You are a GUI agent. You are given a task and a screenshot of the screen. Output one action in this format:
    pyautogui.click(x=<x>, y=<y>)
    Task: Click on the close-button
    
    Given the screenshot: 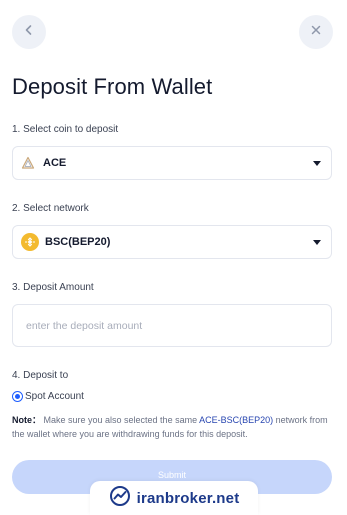 What is the action you would take?
    pyautogui.click(x=316, y=32)
    